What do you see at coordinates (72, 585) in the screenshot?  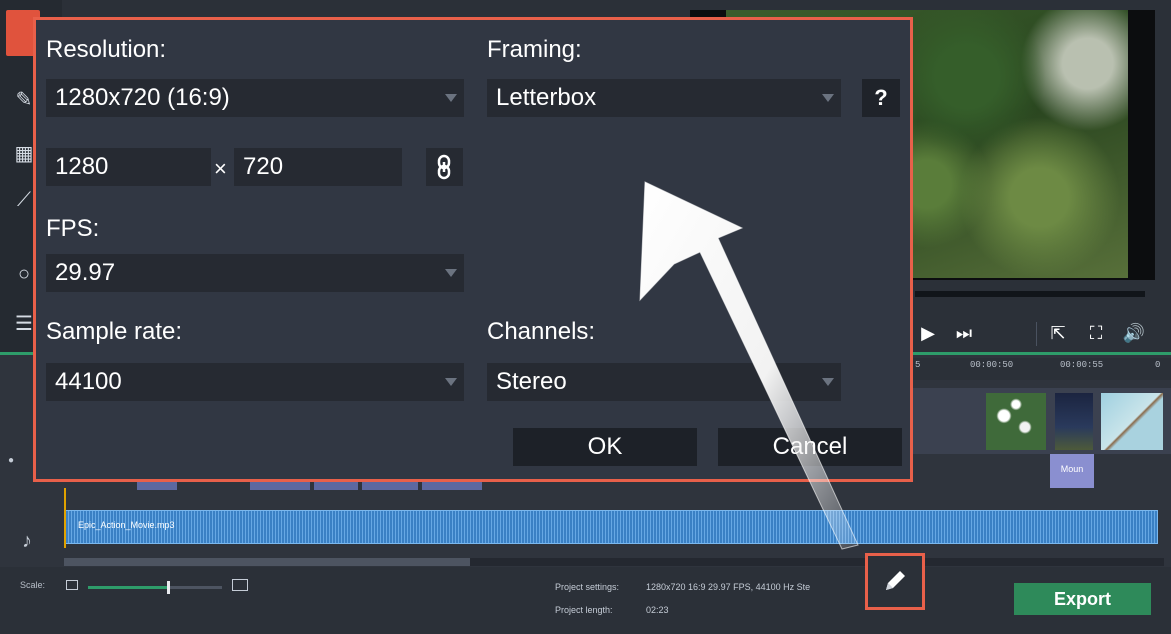 I see `zoom-out-icon` at bounding box center [72, 585].